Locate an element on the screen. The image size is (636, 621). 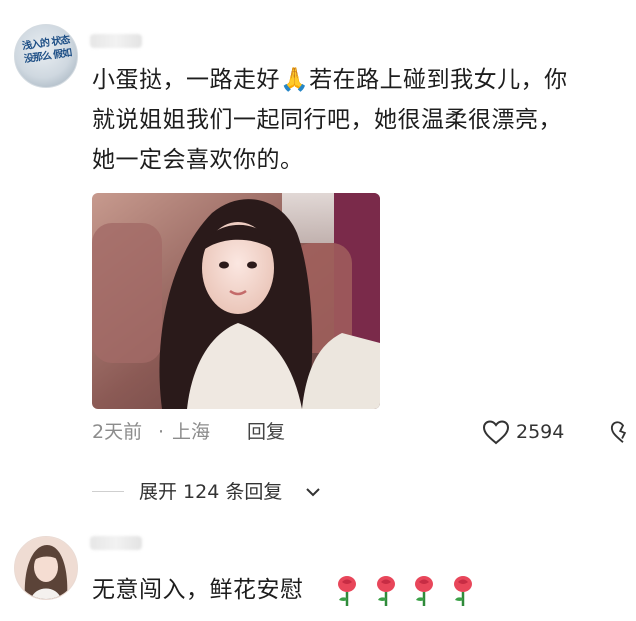
like-button is located at coordinates (496, 434).